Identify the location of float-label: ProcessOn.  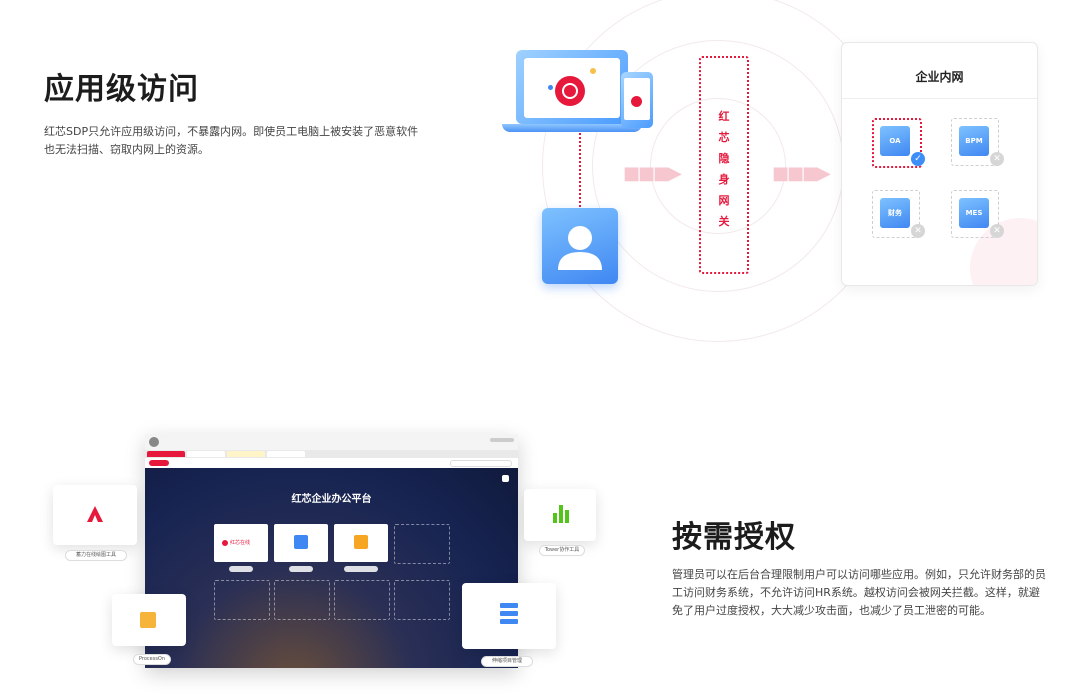
(152, 659).